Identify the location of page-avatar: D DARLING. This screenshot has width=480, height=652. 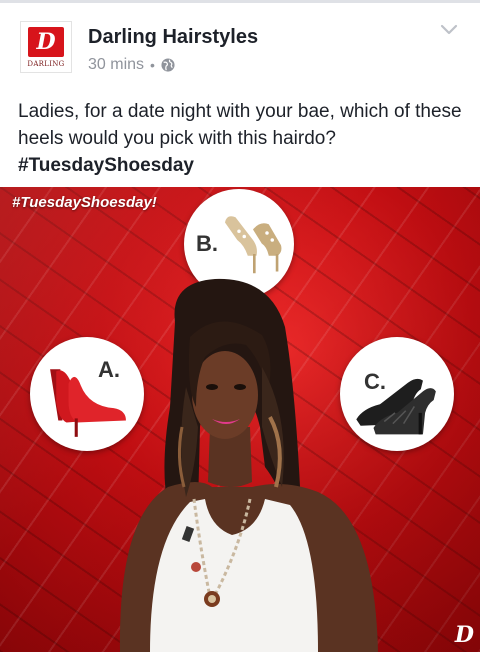
(46, 47).